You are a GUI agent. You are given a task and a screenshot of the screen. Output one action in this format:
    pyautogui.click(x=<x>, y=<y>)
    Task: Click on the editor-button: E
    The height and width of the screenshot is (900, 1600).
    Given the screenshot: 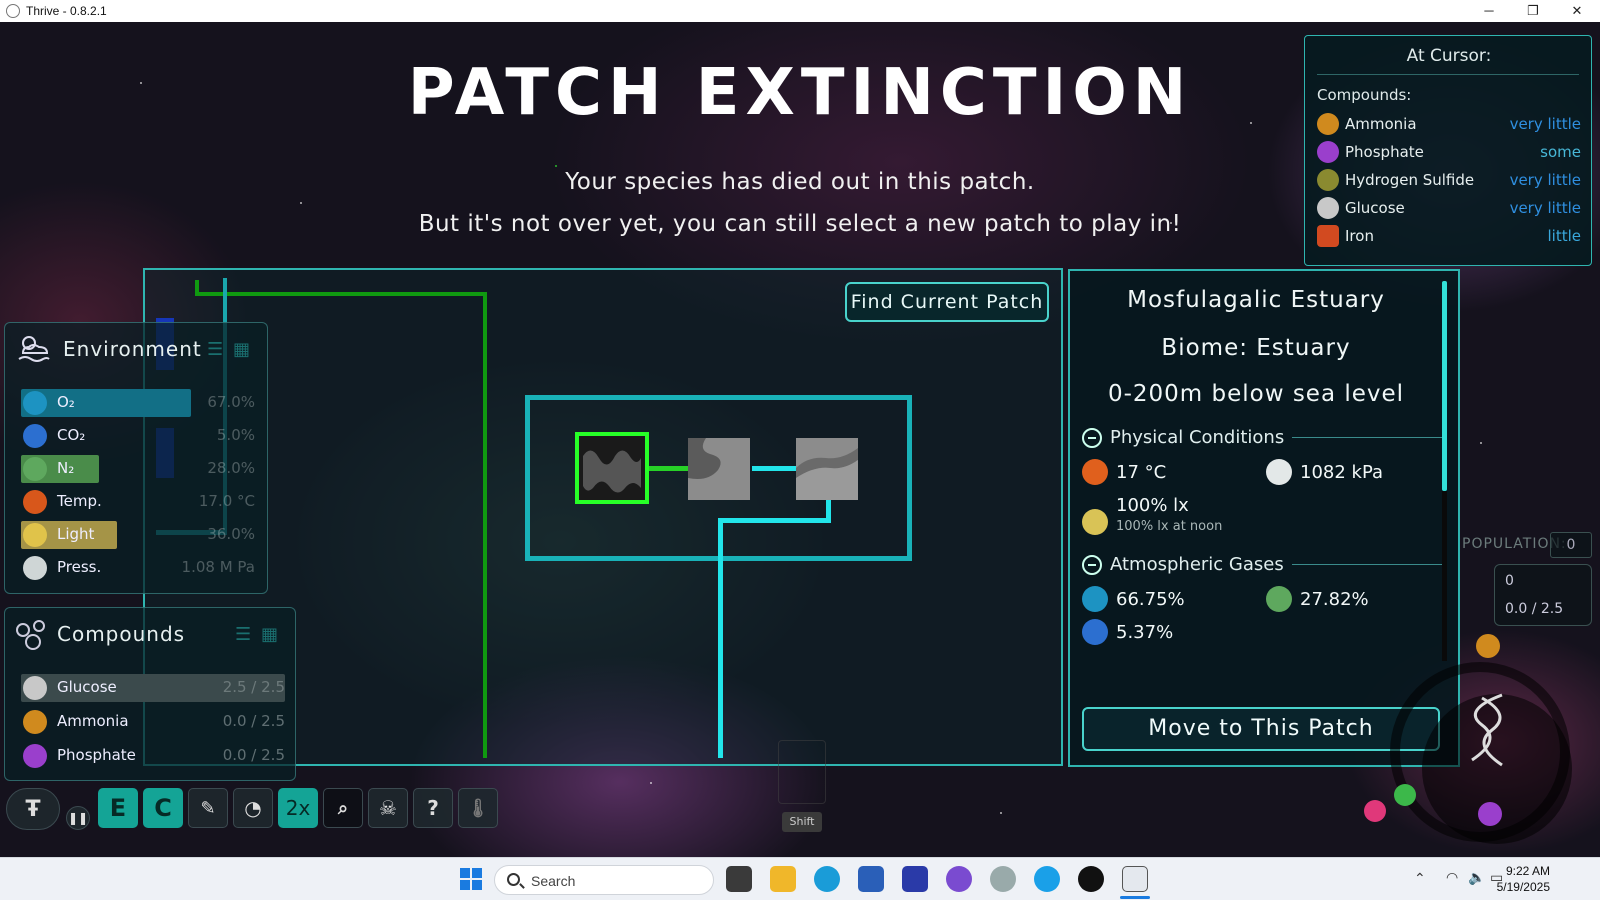 What is the action you would take?
    pyautogui.click(x=118, y=808)
    